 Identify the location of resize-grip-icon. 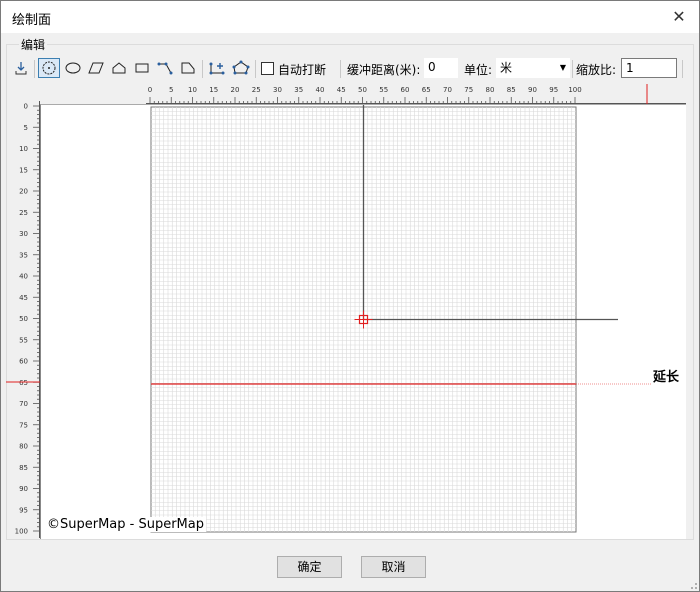
(693, 585).